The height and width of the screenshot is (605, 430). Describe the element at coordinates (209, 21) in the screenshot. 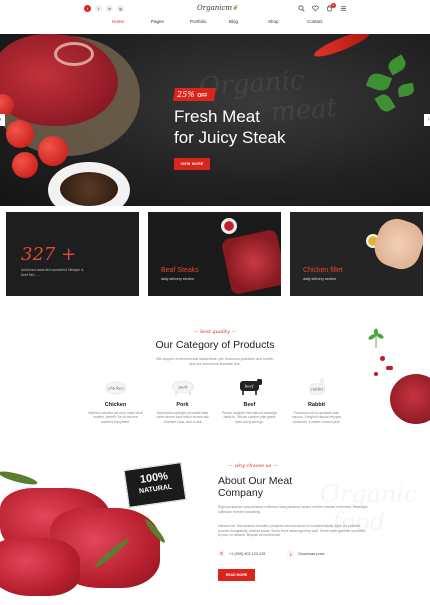

I see `nav-portfolio: Portfolio` at that location.